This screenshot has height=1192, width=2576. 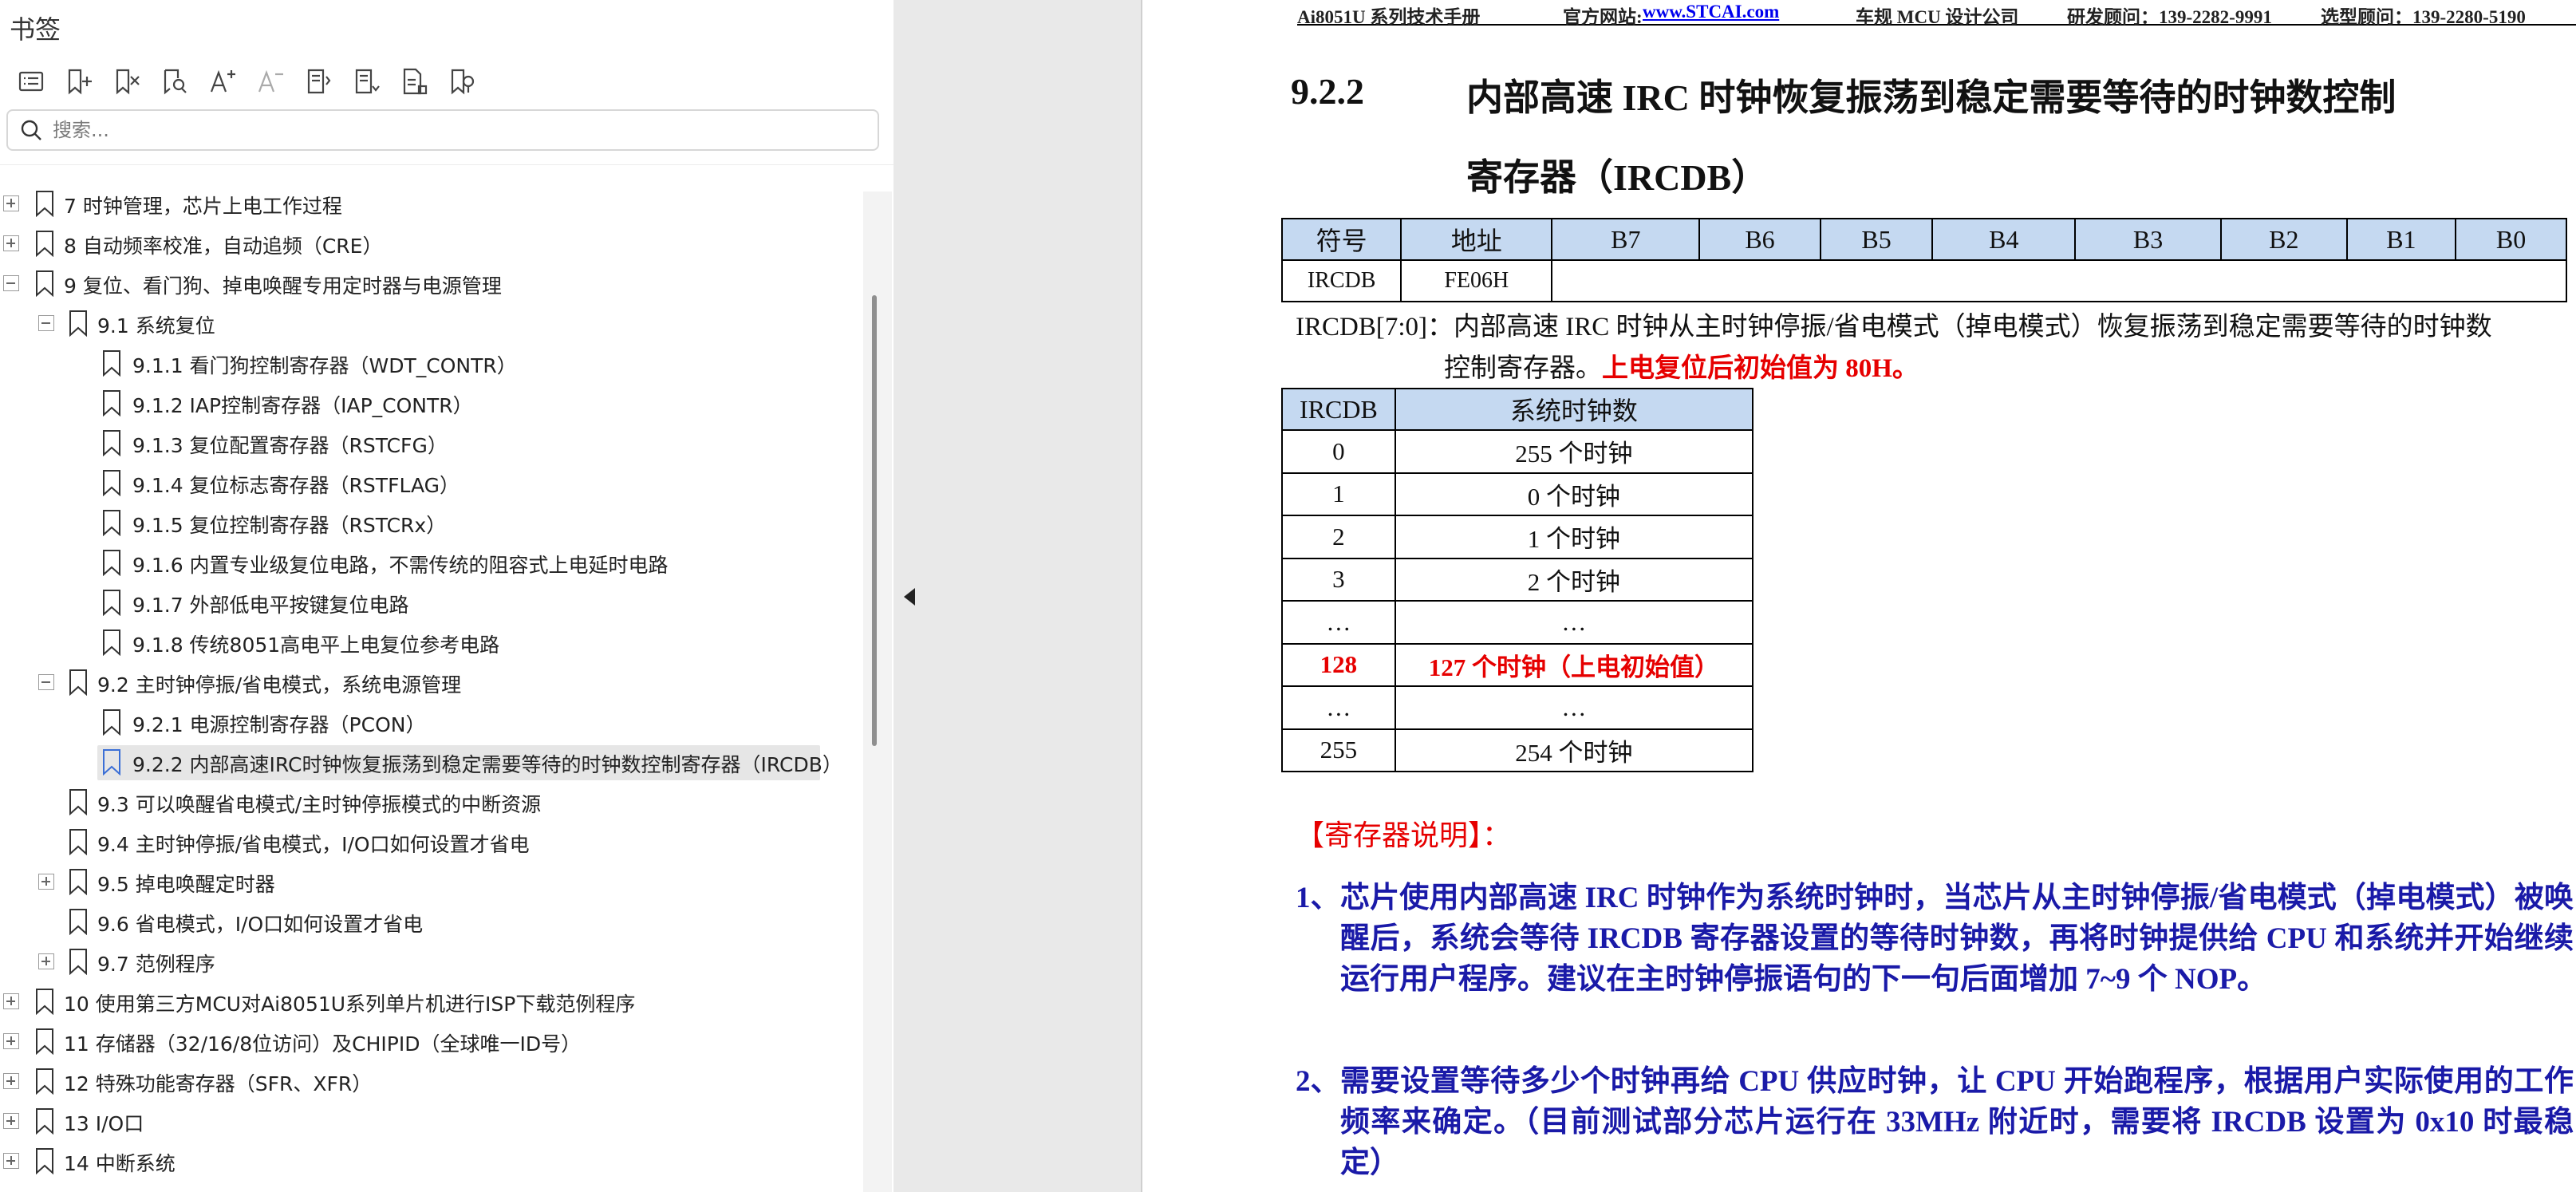 What do you see at coordinates (1523, 369) in the screenshot?
I see `register-description-line2: 控制寄存器。` at bounding box center [1523, 369].